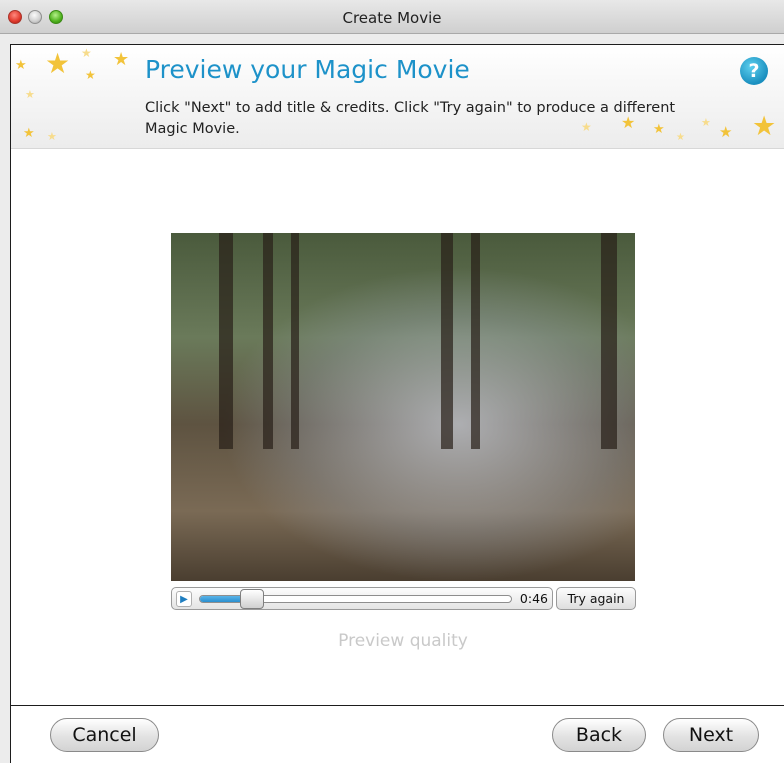  What do you see at coordinates (252, 599) in the screenshot?
I see `timeline-thumb` at bounding box center [252, 599].